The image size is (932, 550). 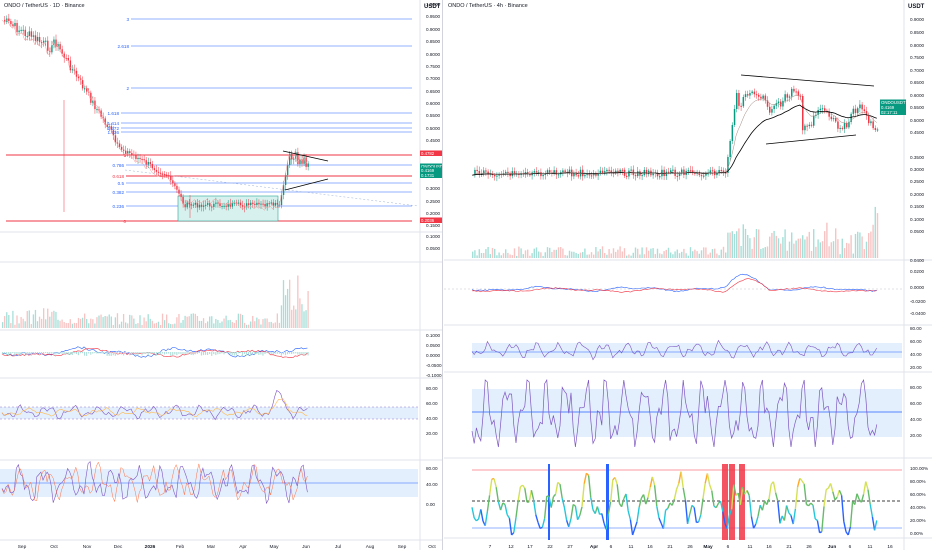 What do you see at coordinates (127, 88) in the screenshot?
I see `fib-level-label: 2` at bounding box center [127, 88].